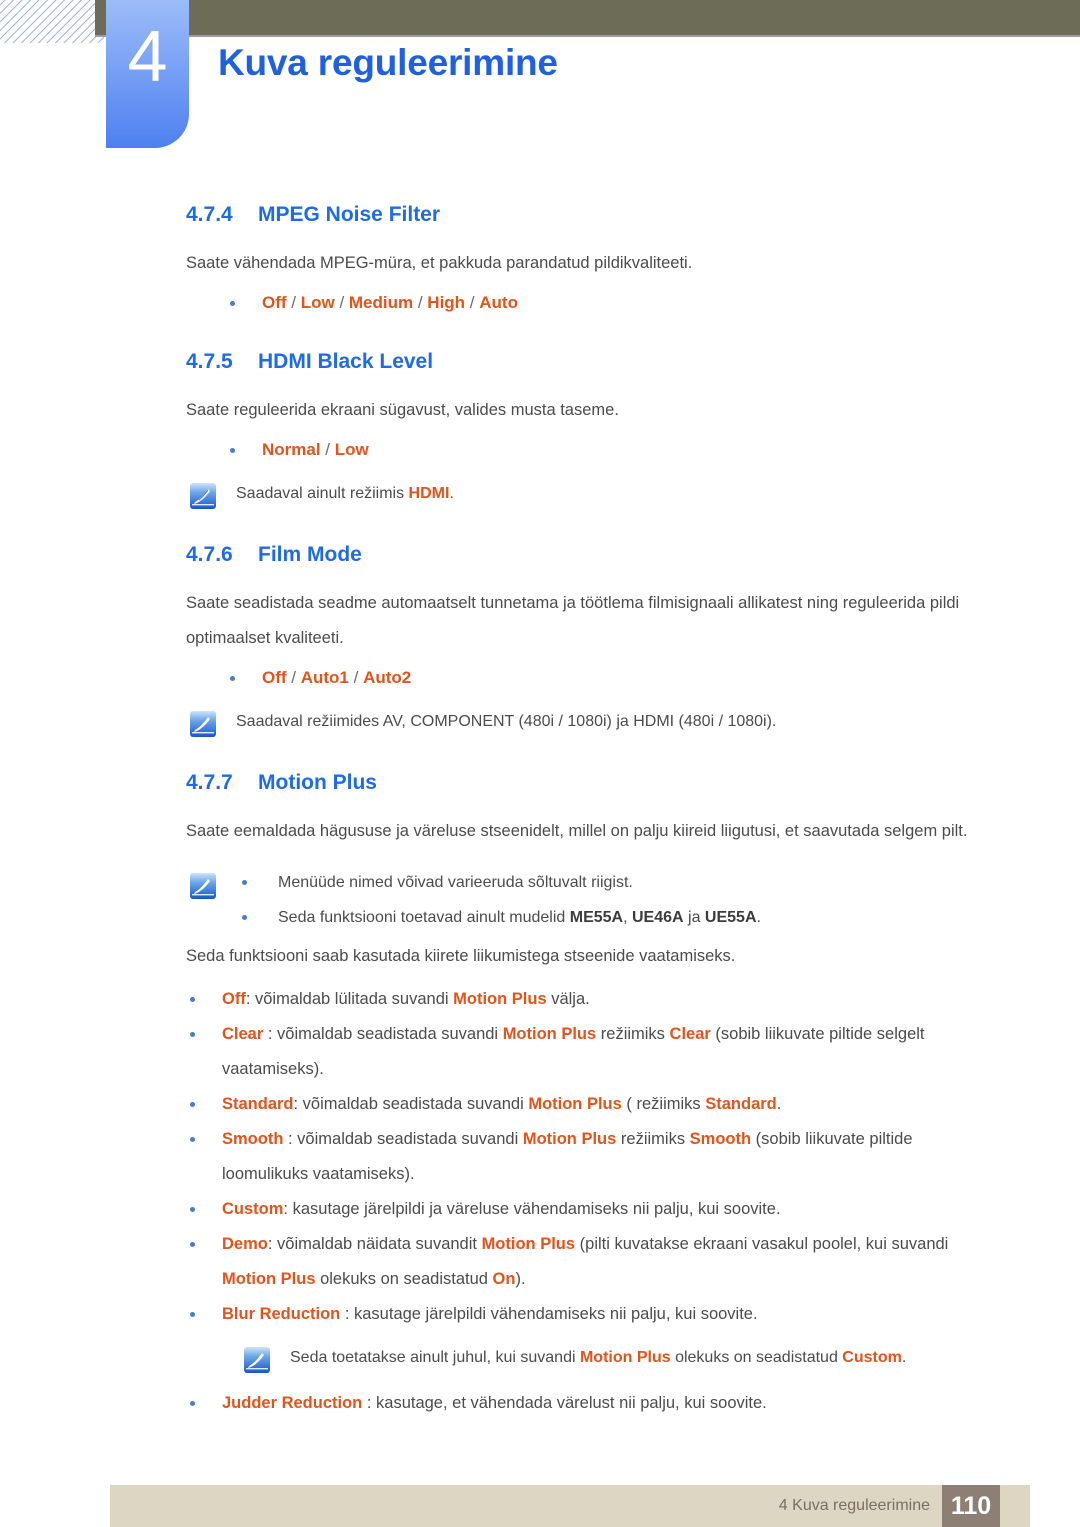 The height and width of the screenshot is (1527, 1080). Describe the element at coordinates (504, 1279) in the screenshot. I see `inline-highlight-3: On` at that location.